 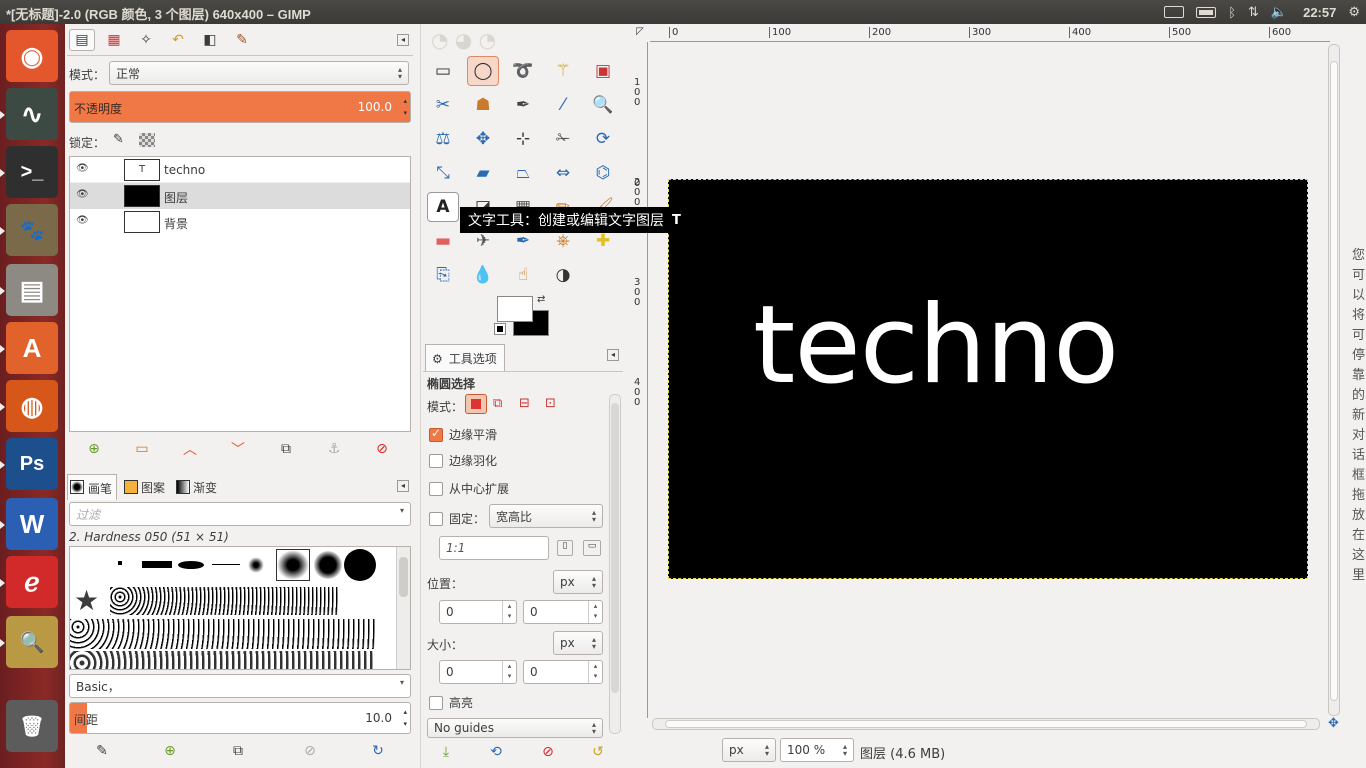 I want to click on canvas-text-layer: techno, so click(x=936, y=346).